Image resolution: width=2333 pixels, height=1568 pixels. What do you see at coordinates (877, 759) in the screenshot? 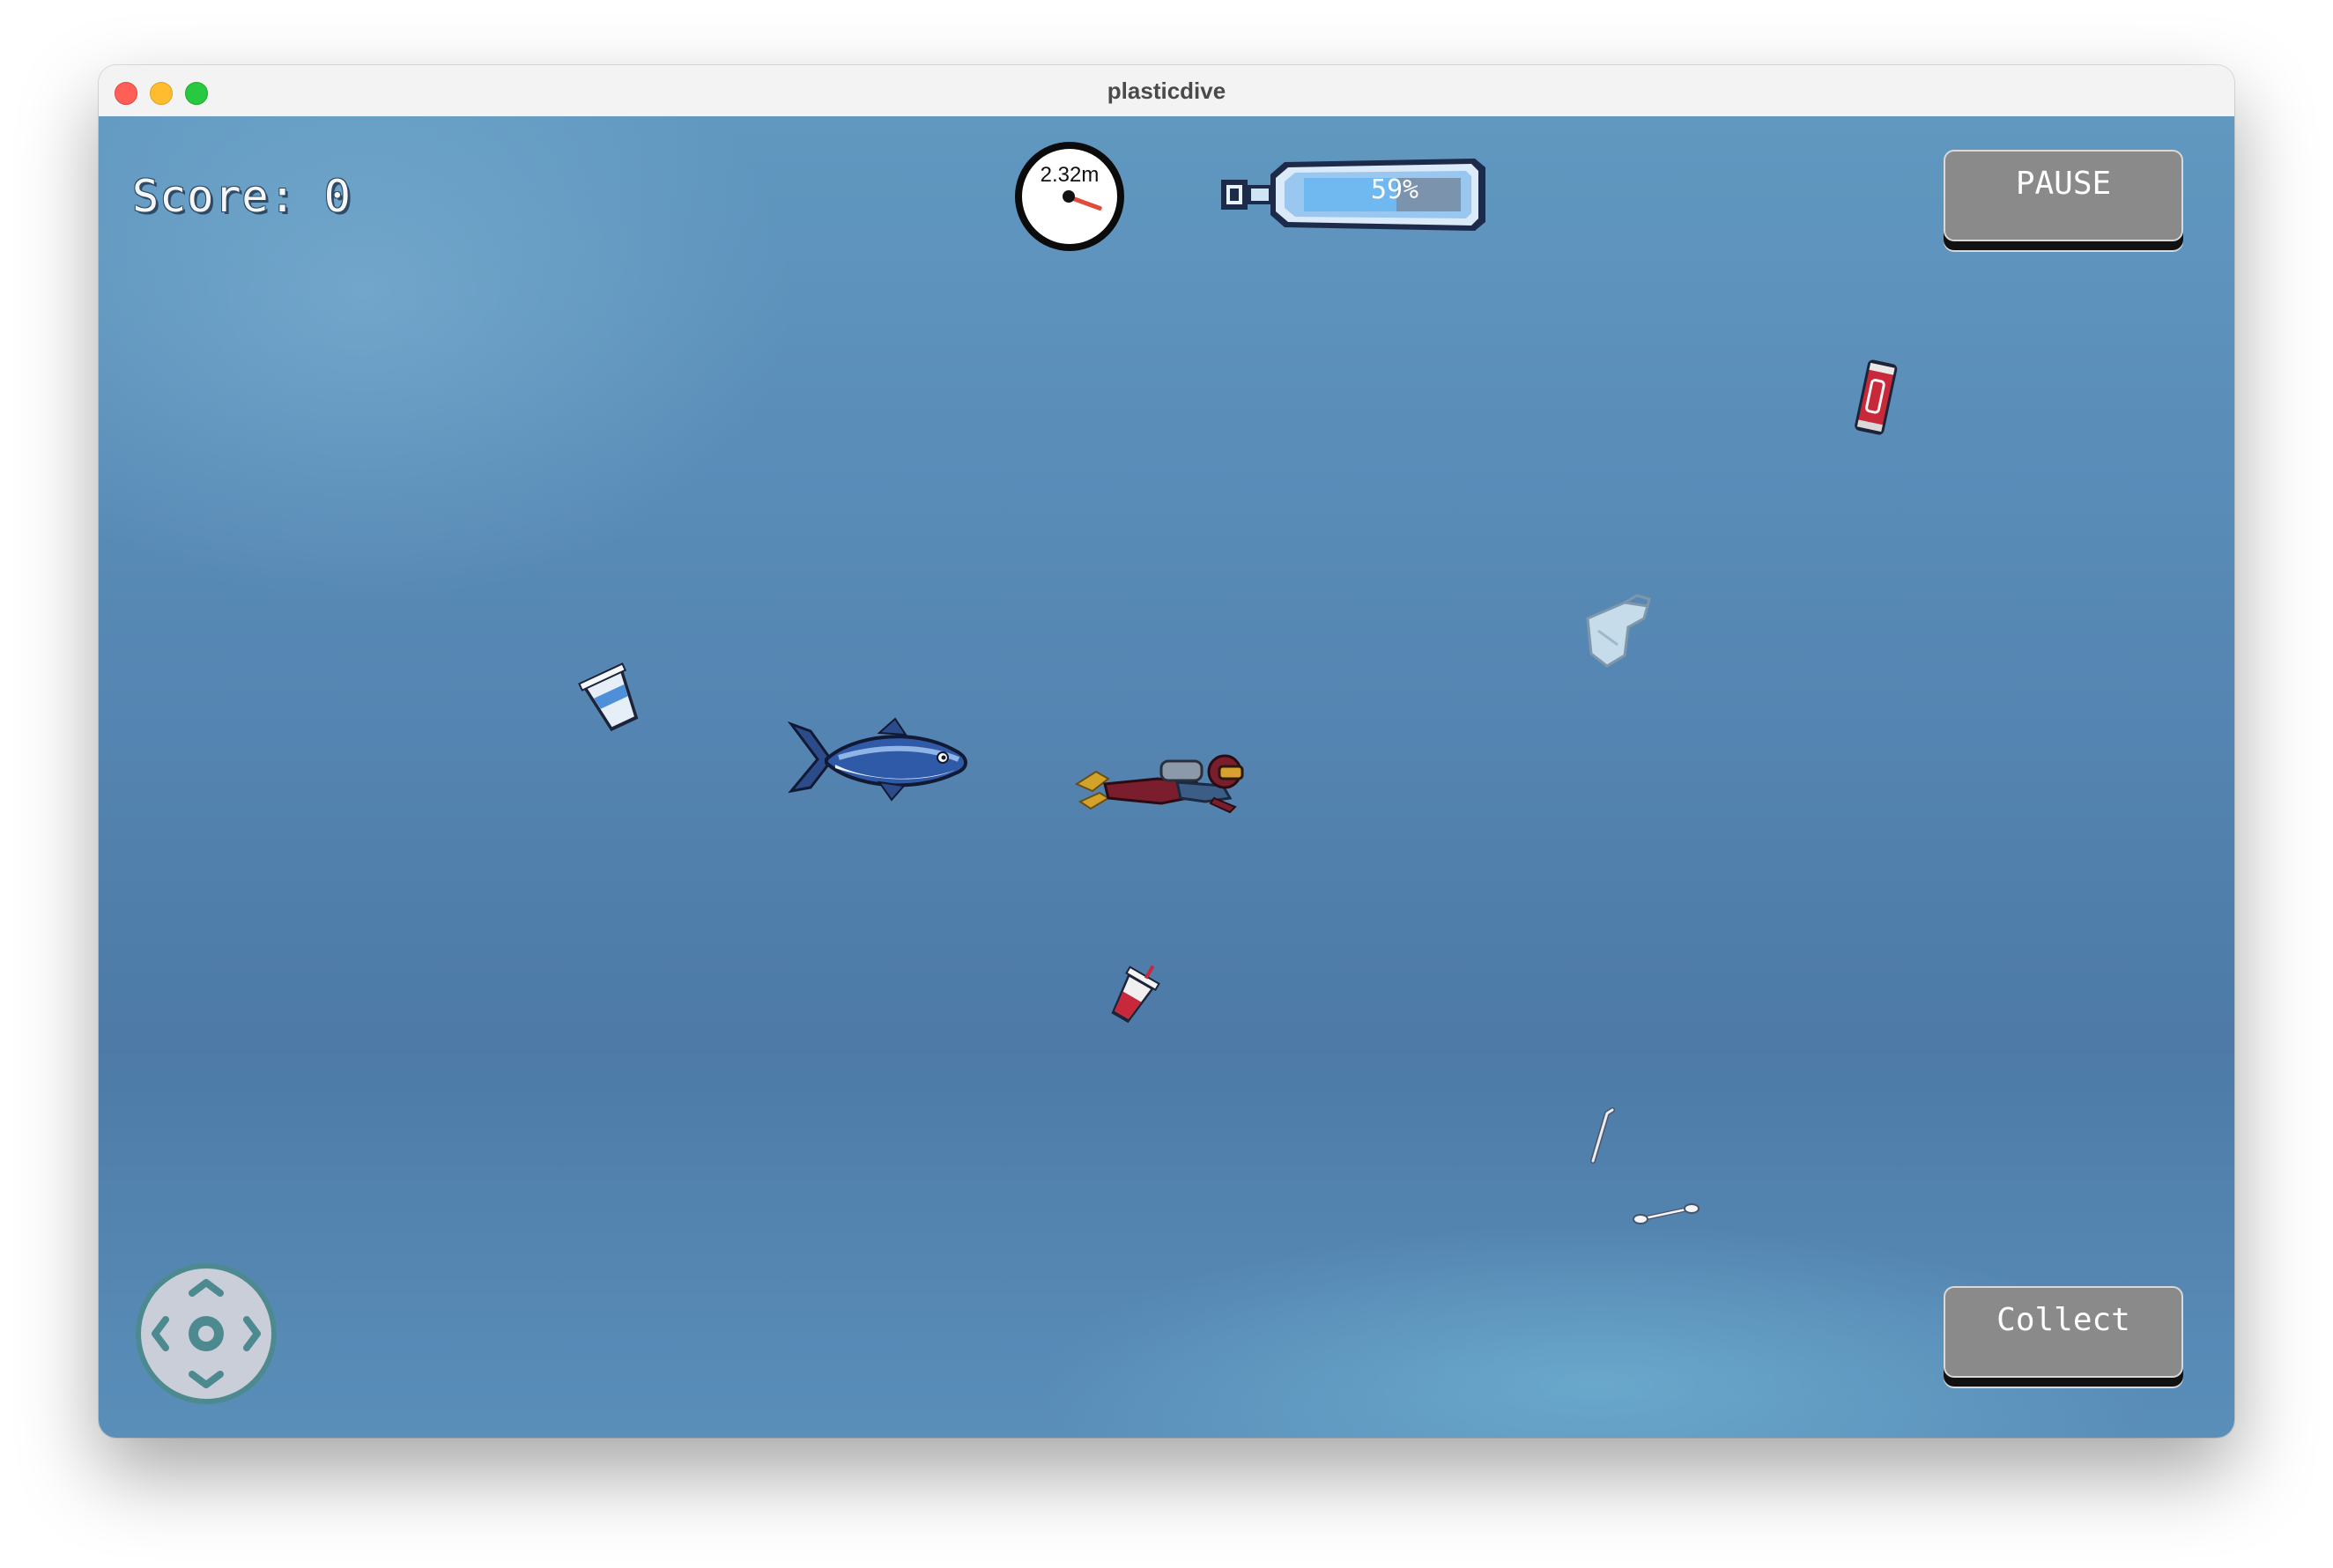
I see `tuna-fish-icon` at bounding box center [877, 759].